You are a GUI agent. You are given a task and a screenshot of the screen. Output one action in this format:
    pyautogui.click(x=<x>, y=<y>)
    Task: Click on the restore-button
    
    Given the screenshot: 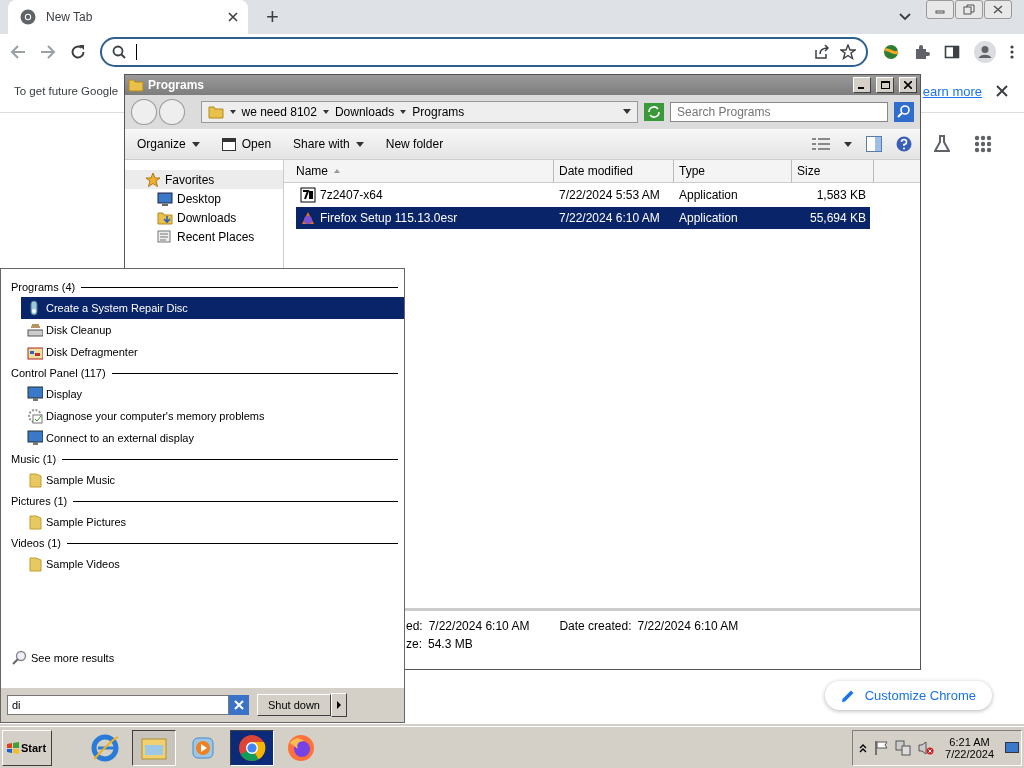 What is the action you would take?
    pyautogui.click(x=969, y=9)
    